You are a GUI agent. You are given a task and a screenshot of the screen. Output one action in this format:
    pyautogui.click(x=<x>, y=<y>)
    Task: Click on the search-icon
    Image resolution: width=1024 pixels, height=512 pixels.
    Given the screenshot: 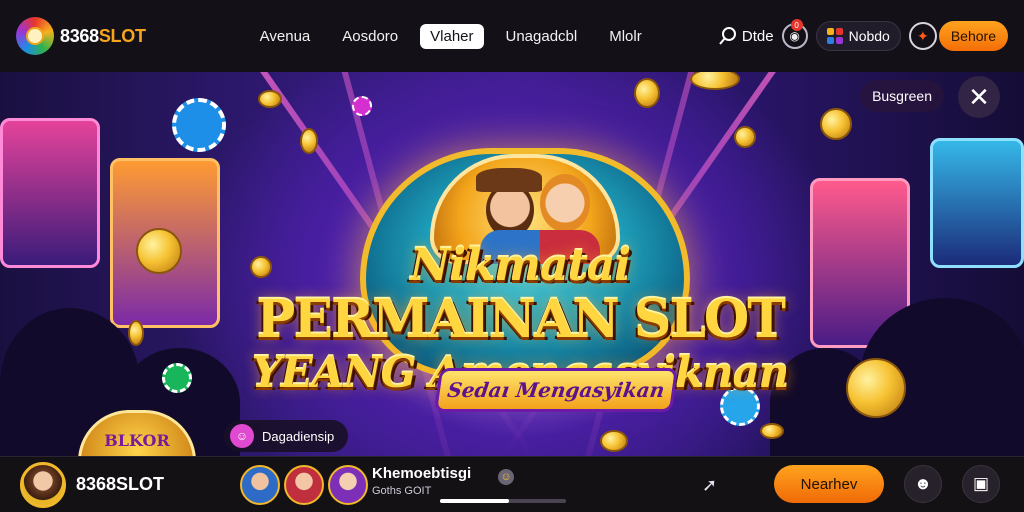 What is the action you would take?
    pyautogui.click(x=727, y=36)
    